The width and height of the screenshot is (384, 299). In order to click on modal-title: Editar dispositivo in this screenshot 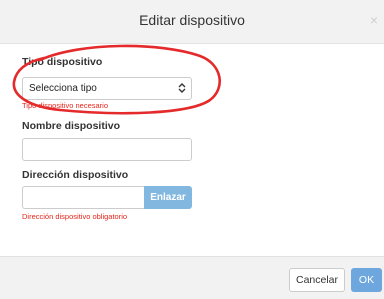, I will do `click(192, 20)`.